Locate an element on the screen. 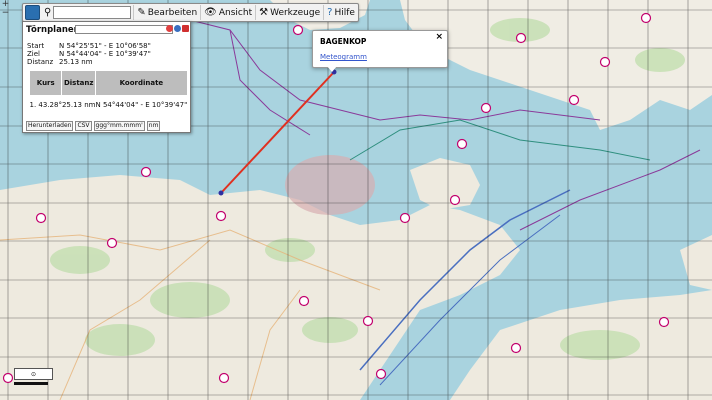 This screenshot has width=712, height=400. eye-icon: 👁 is located at coordinates (210, 12).